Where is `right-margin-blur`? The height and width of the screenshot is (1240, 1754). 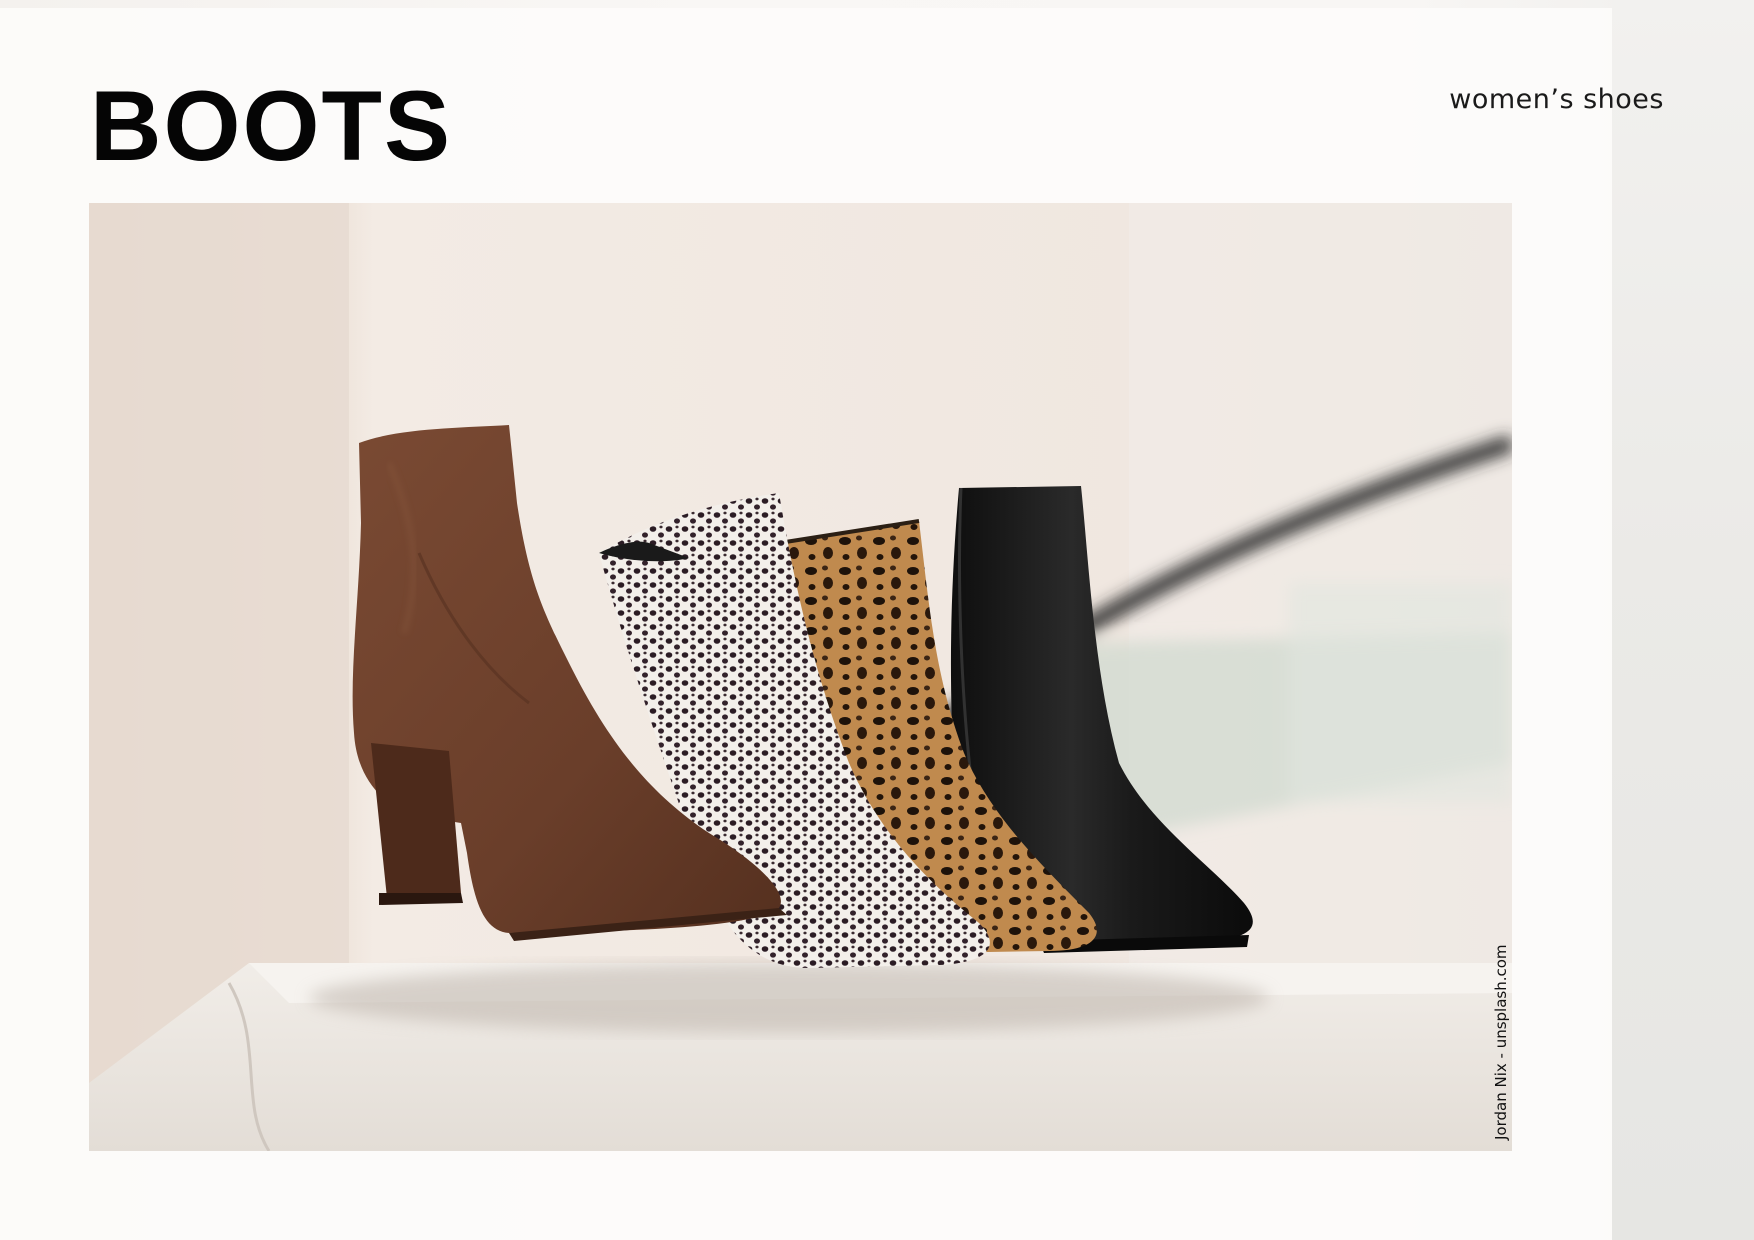 right-margin-blur is located at coordinates (1683, 620).